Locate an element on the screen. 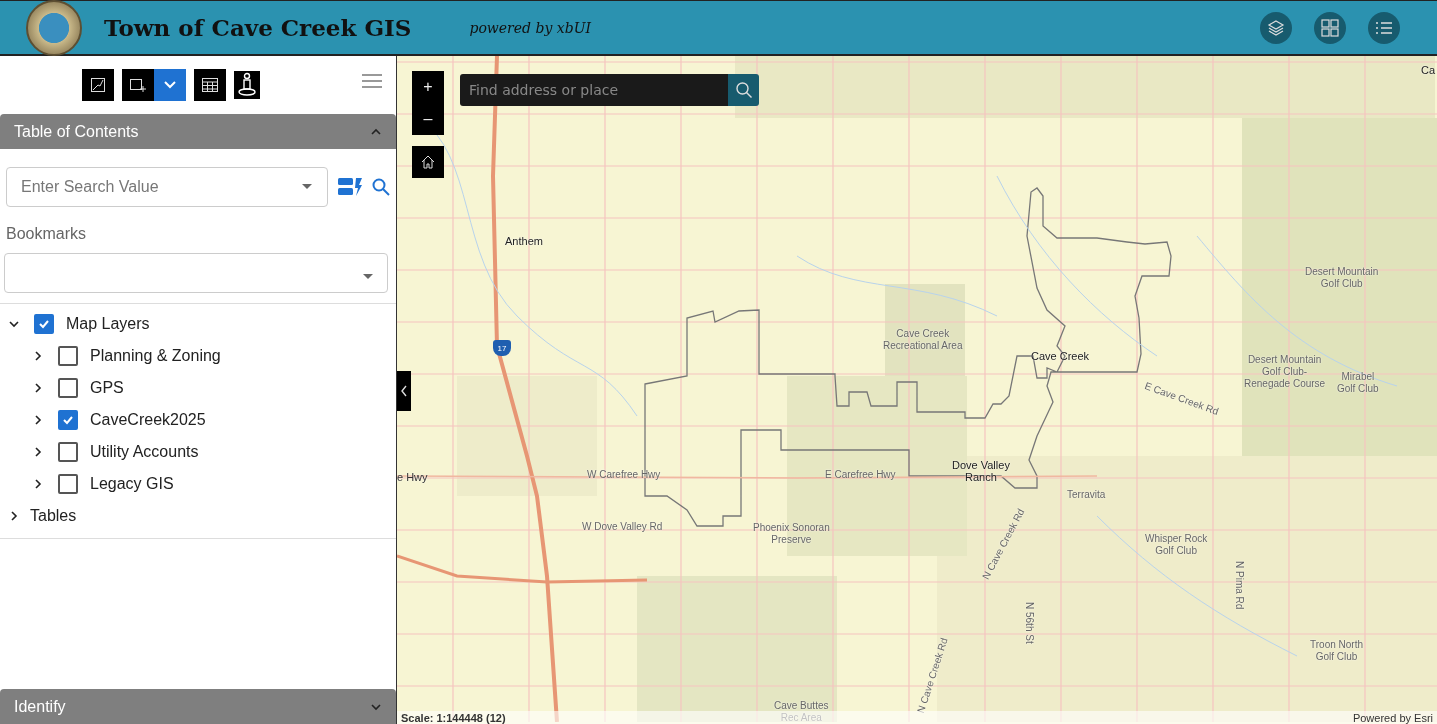 The image size is (1437, 724). home-icon is located at coordinates (428, 162).